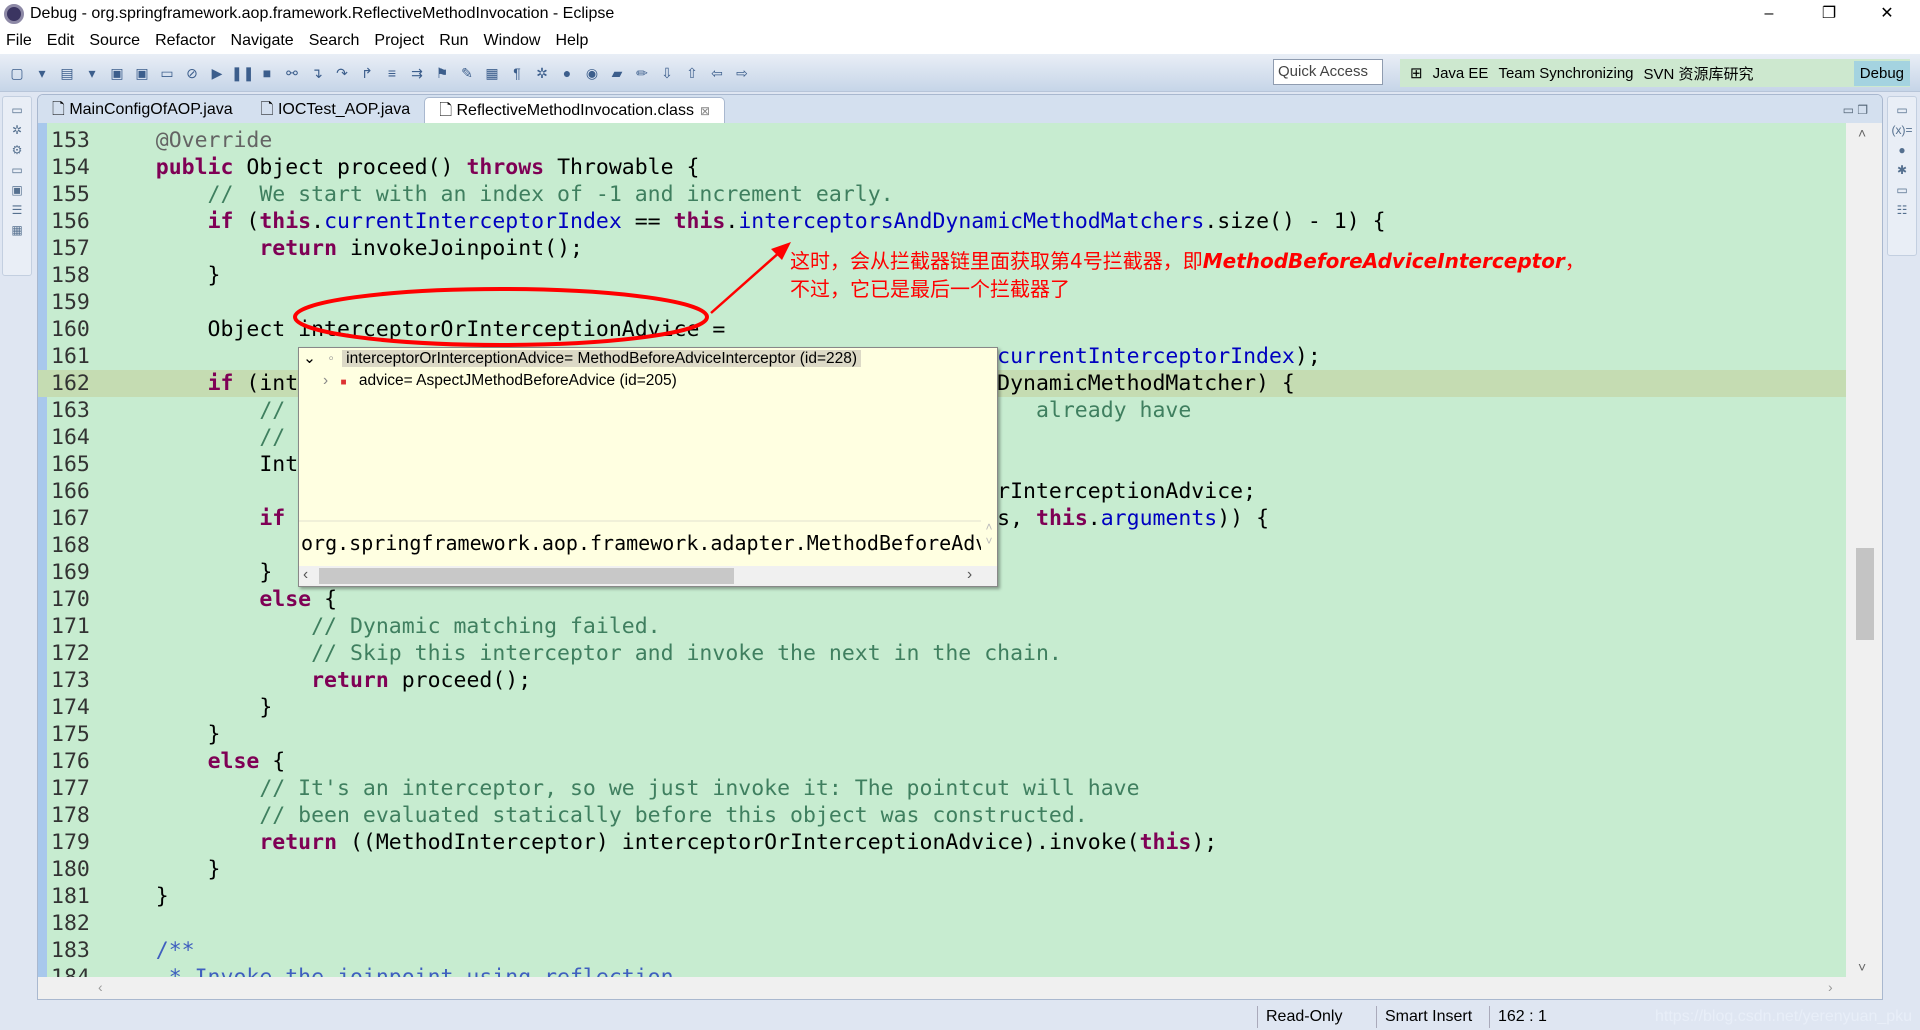 The width and height of the screenshot is (1920, 1030). I want to click on forward-icon: ⇨, so click(742, 73).